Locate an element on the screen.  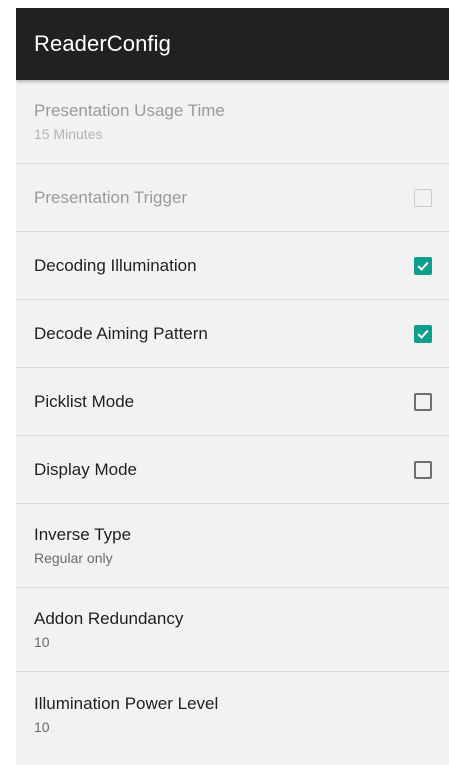
setting-title: Presentation Usage Time is located at coordinates (129, 110).